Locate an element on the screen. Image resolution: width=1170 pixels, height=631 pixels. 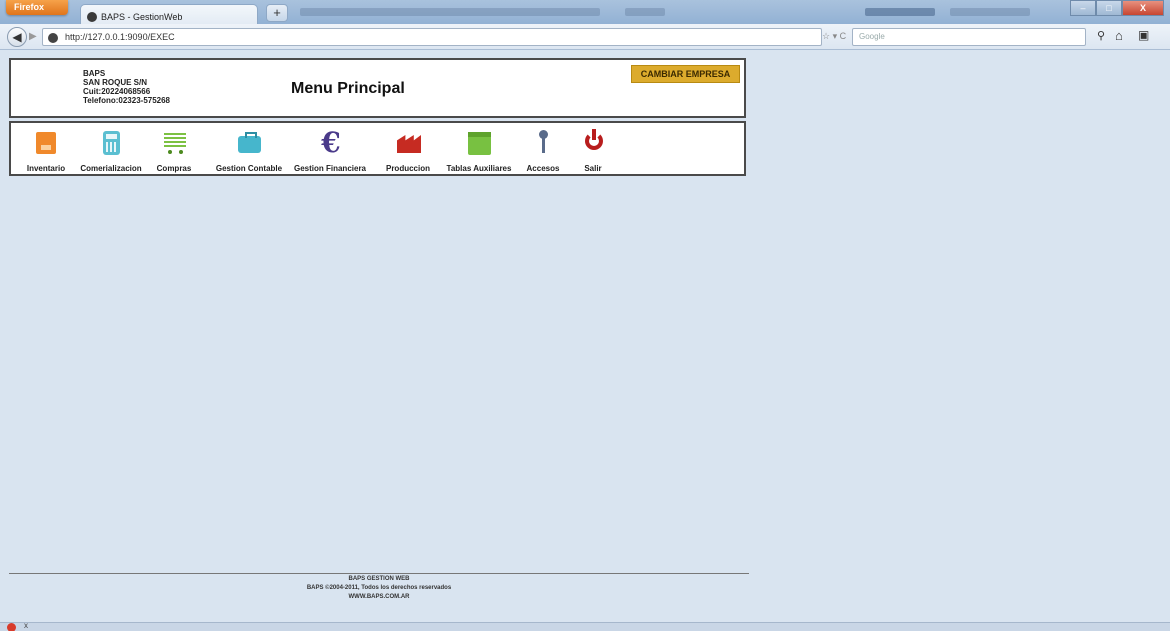
menu-item-label: Gestion Financiera is located at coordinates (330, 168).